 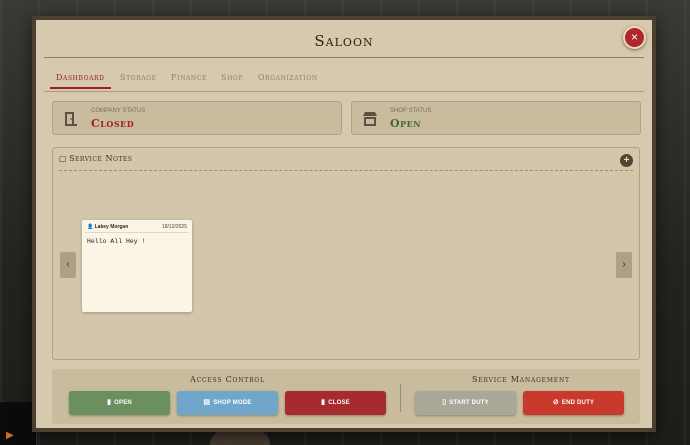 What do you see at coordinates (10, 435) in the screenshot?
I see `play-icon: ▶` at bounding box center [10, 435].